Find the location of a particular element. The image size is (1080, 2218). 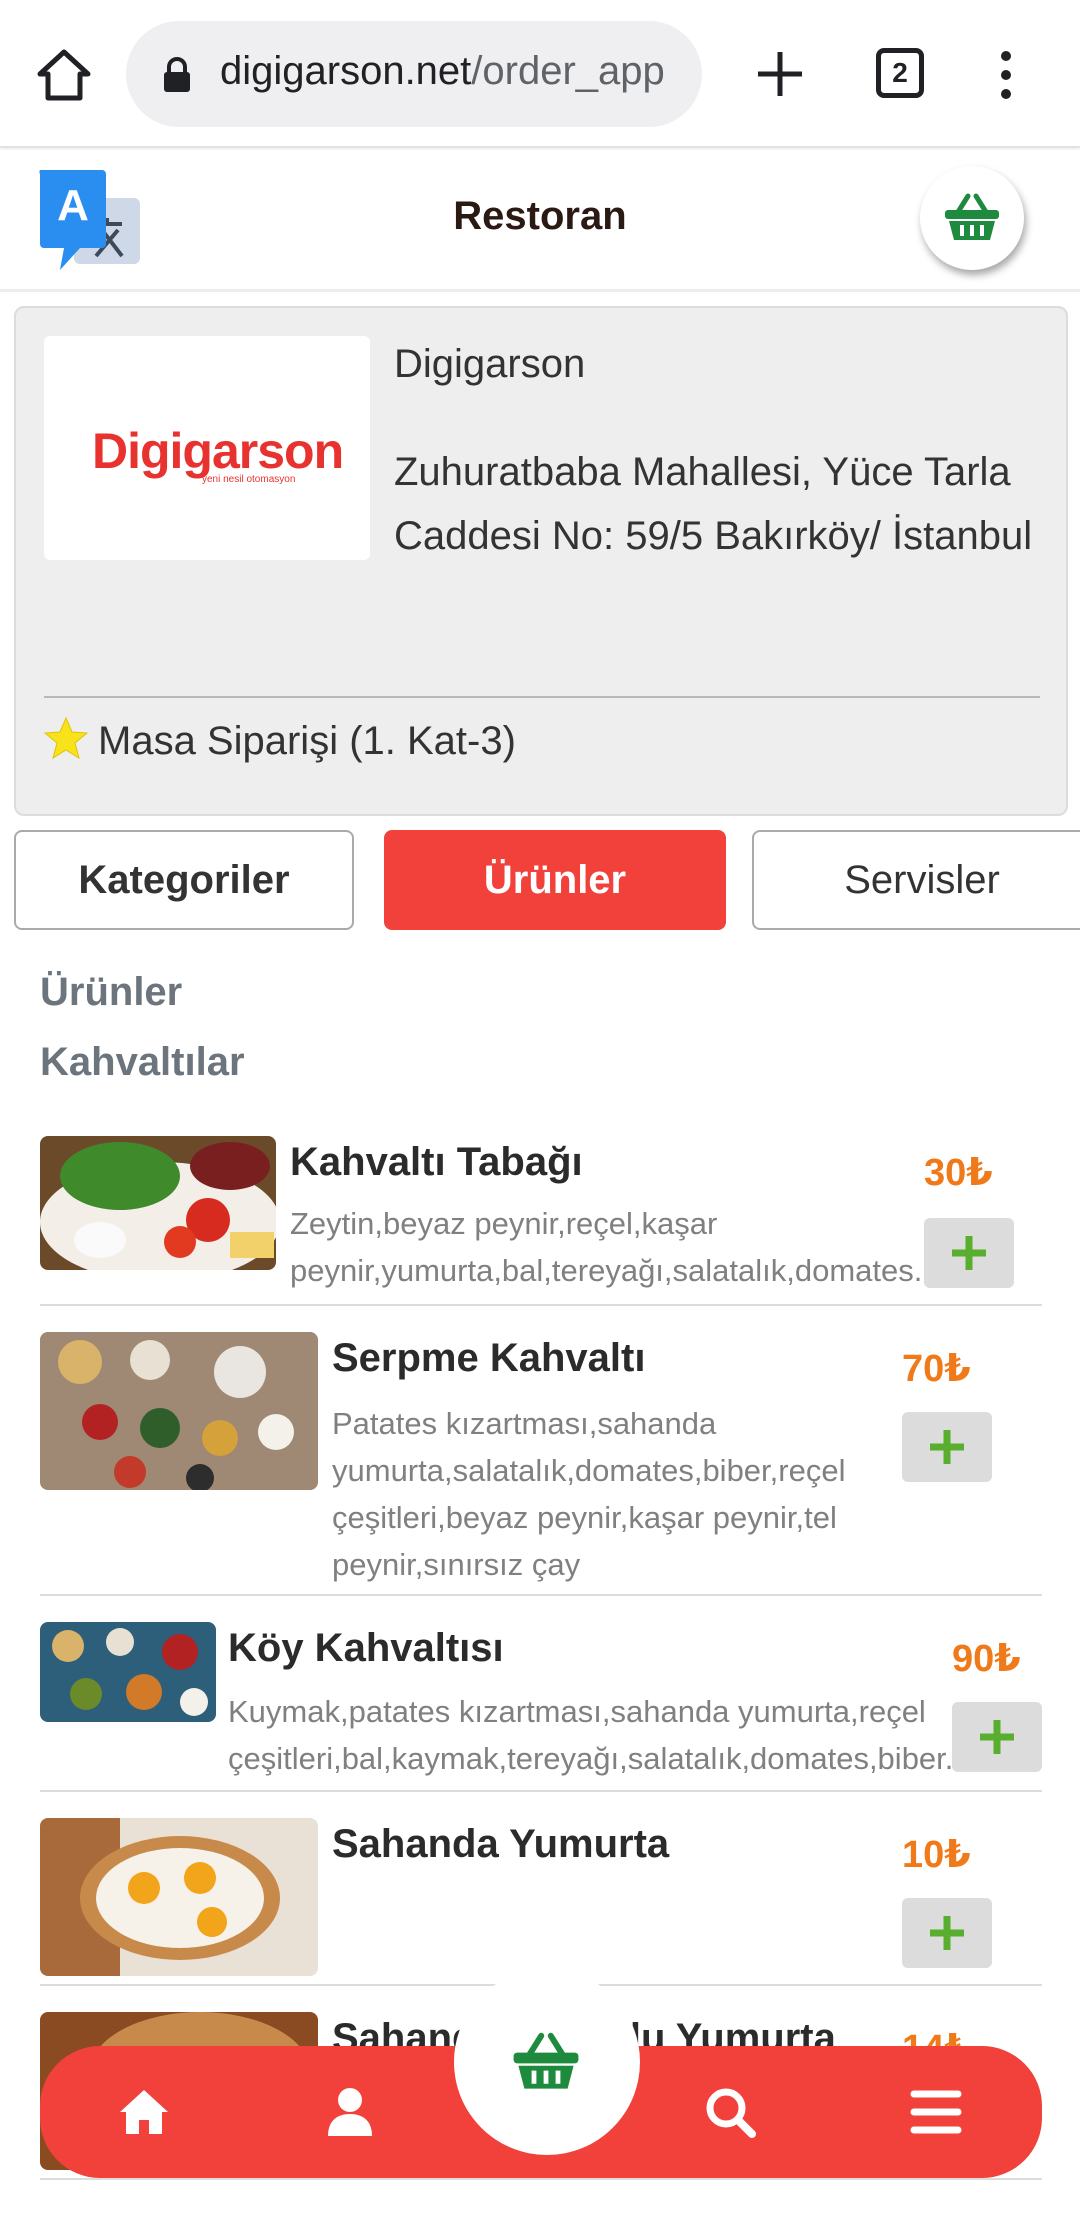

product-price: 10₺ is located at coordinates (936, 1855).